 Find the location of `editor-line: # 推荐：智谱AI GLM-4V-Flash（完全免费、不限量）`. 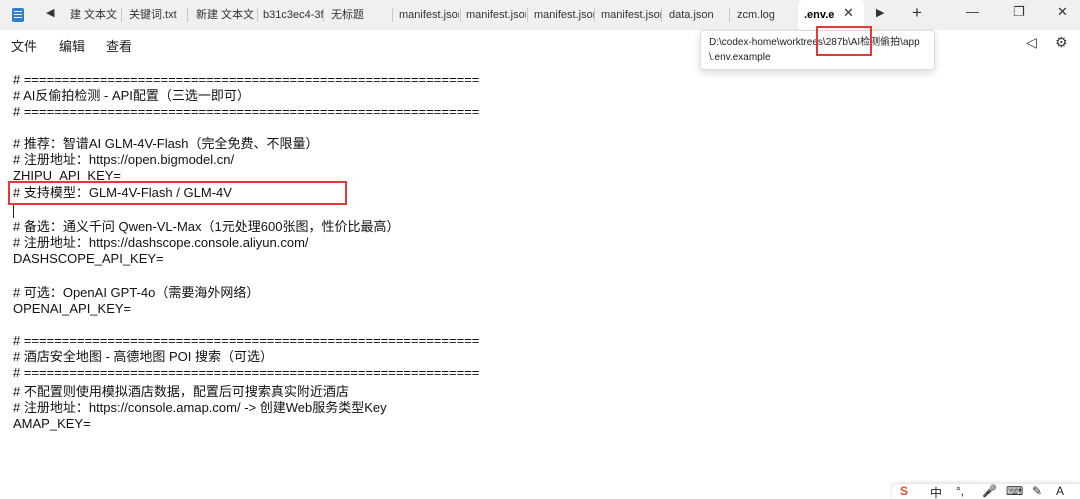

editor-line: # 推荐：智谱AI GLM-4V-Flash（完全免费、不限量） is located at coordinates (166, 143).